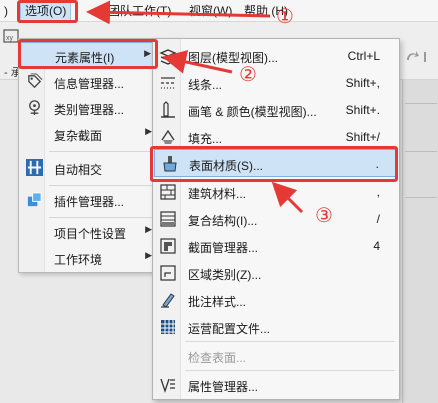 This screenshot has height=403, width=438. Describe the element at coordinates (276, 163) in the screenshot. I see `submenu-item-surfaces: 表面材质(S)... .` at that location.